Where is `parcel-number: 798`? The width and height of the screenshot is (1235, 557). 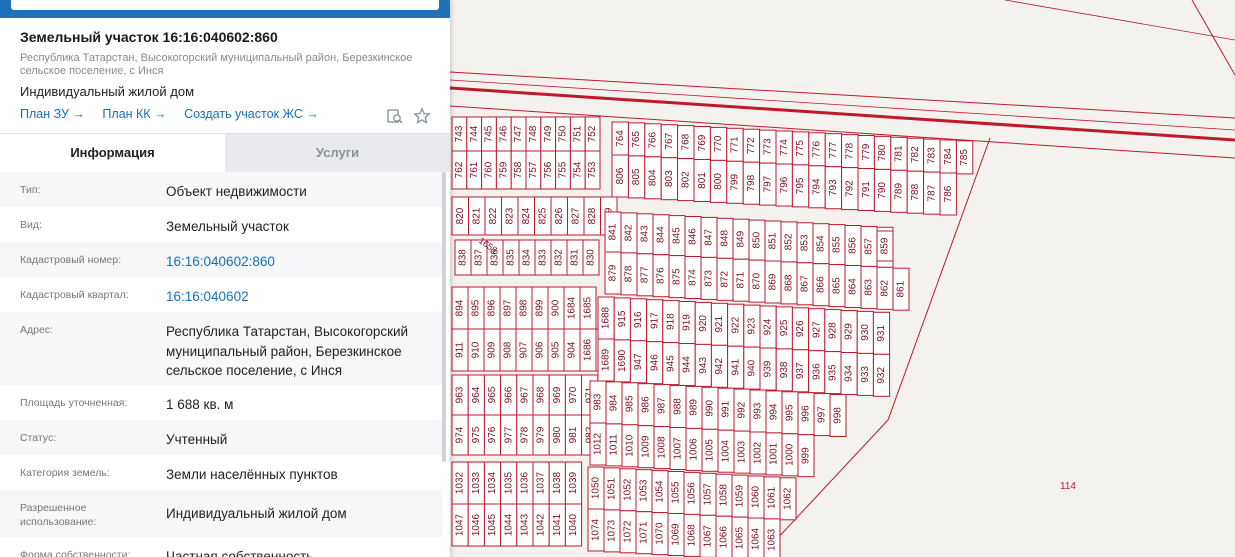 parcel-number: 798 is located at coordinates (751, 182).